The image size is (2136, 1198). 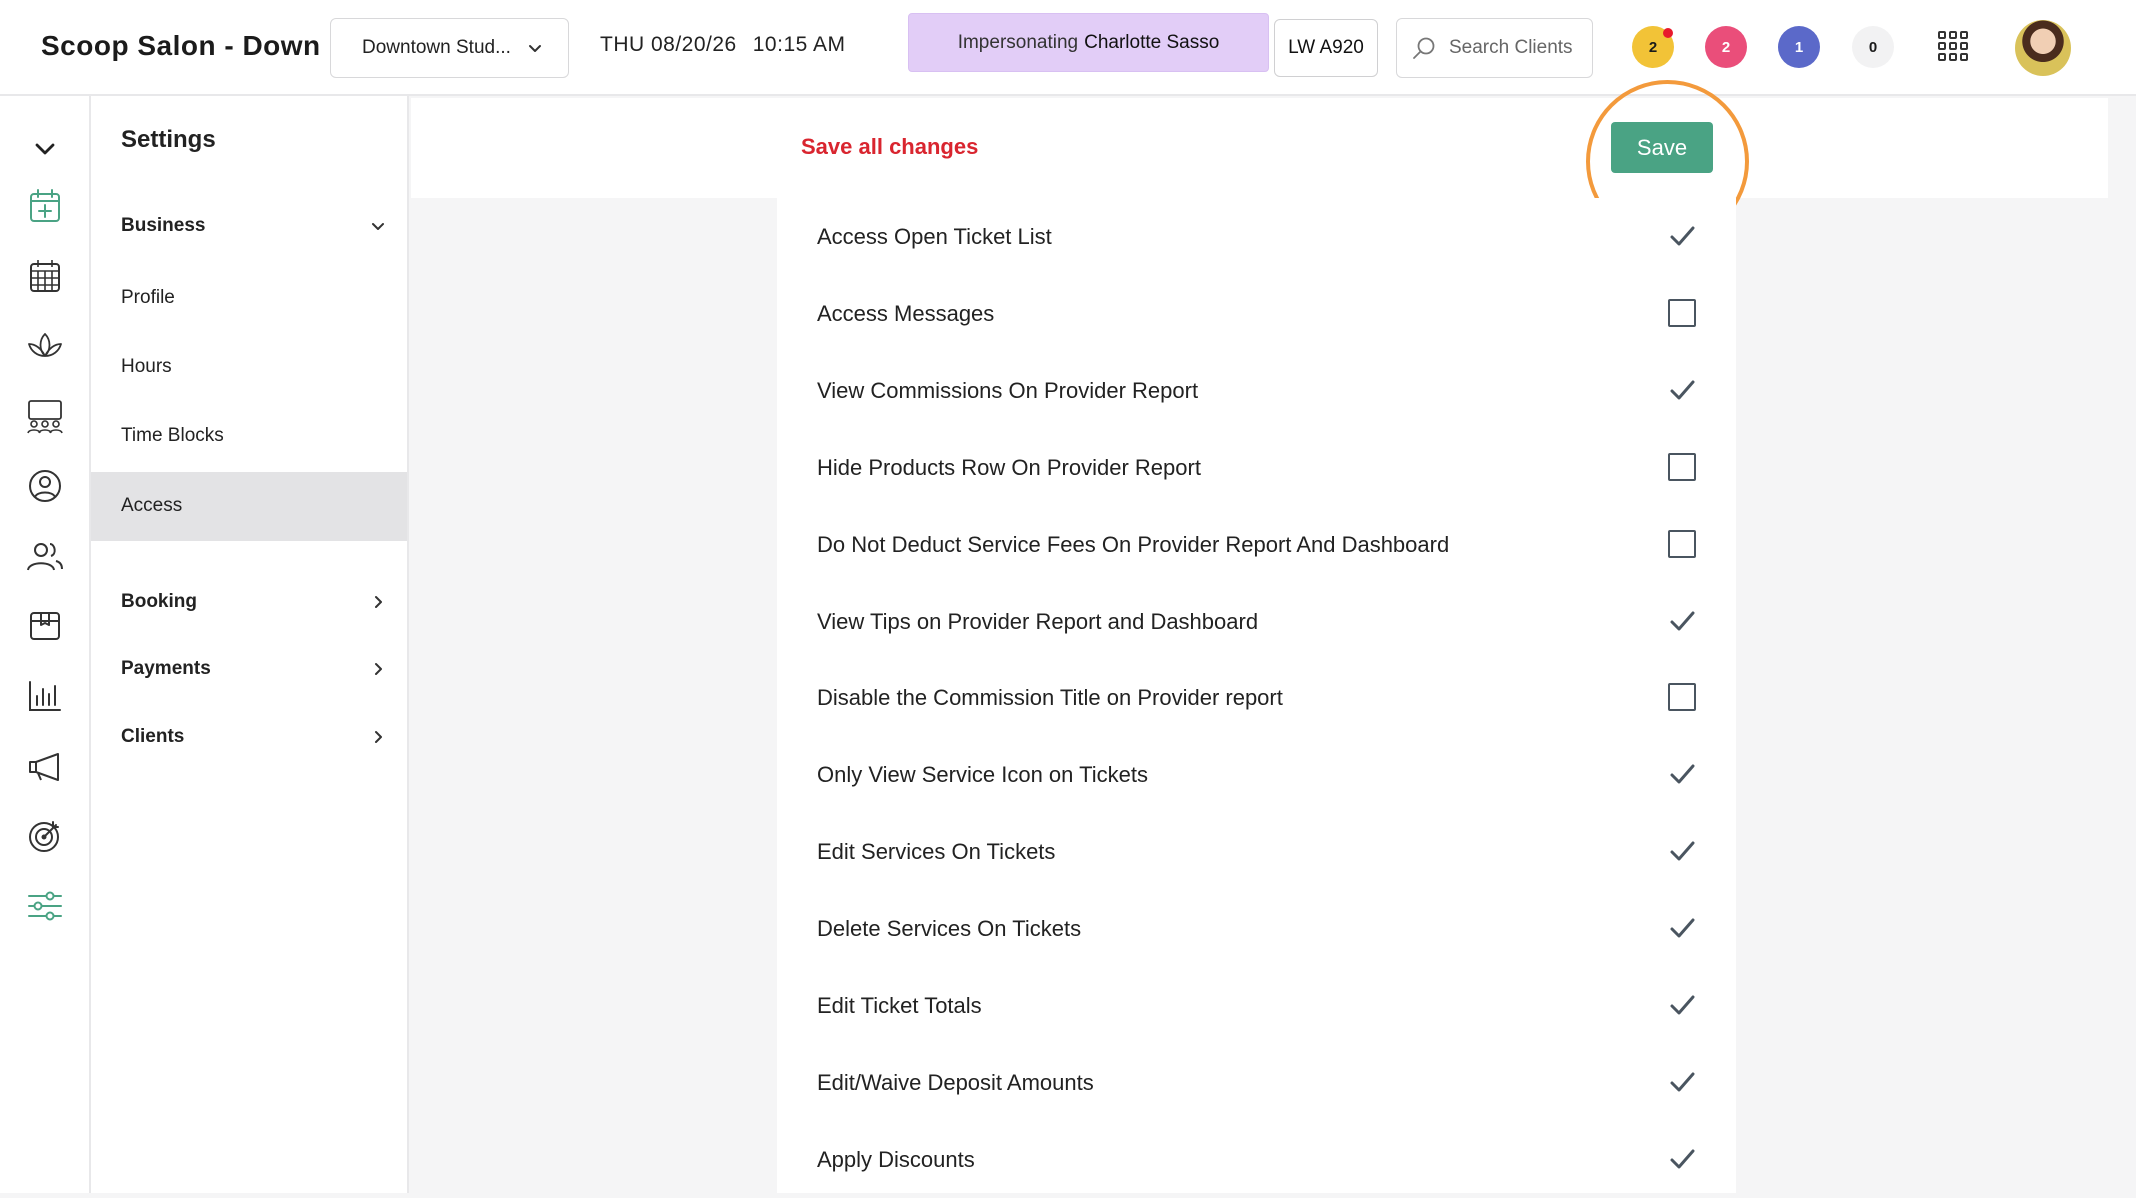 I want to click on save-all-changes-link: Save all changes, so click(x=889, y=147).